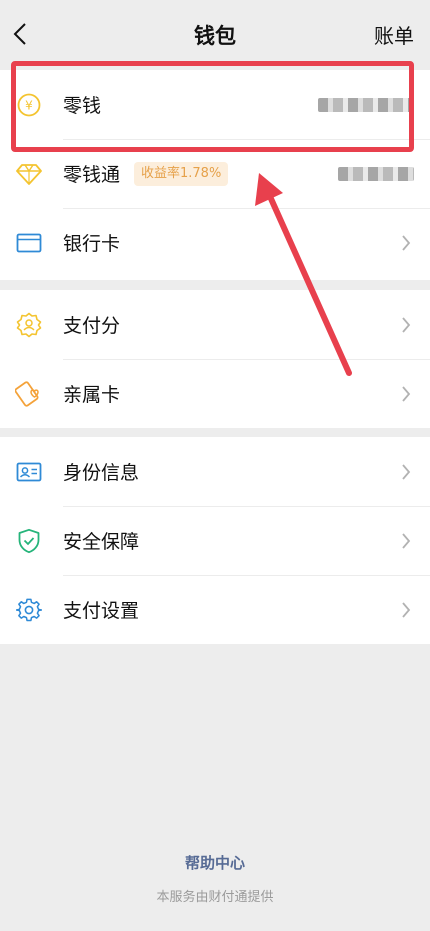 The width and height of the screenshot is (430, 931). What do you see at coordinates (92, 175) in the screenshot?
I see `menu-item-label: 零钱通` at bounding box center [92, 175].